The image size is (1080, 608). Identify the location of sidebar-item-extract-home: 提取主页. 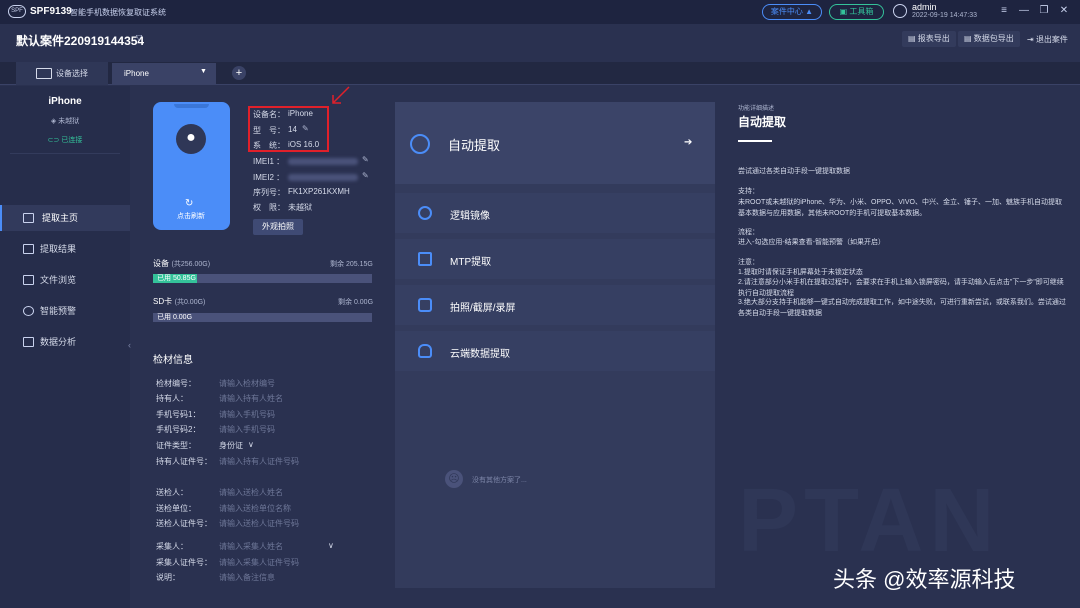
(65, 218).